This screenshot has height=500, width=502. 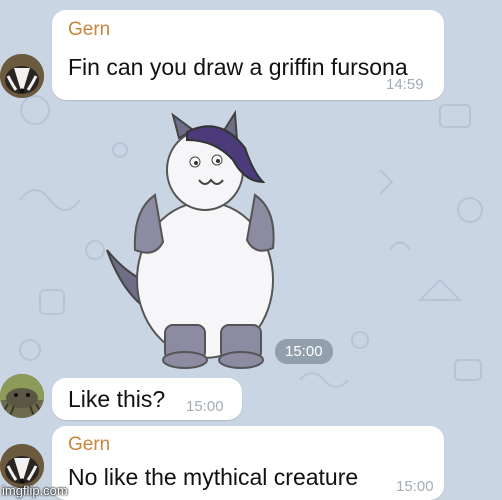 I want to click on message-time: 14:59, so click(x=405, y=84).